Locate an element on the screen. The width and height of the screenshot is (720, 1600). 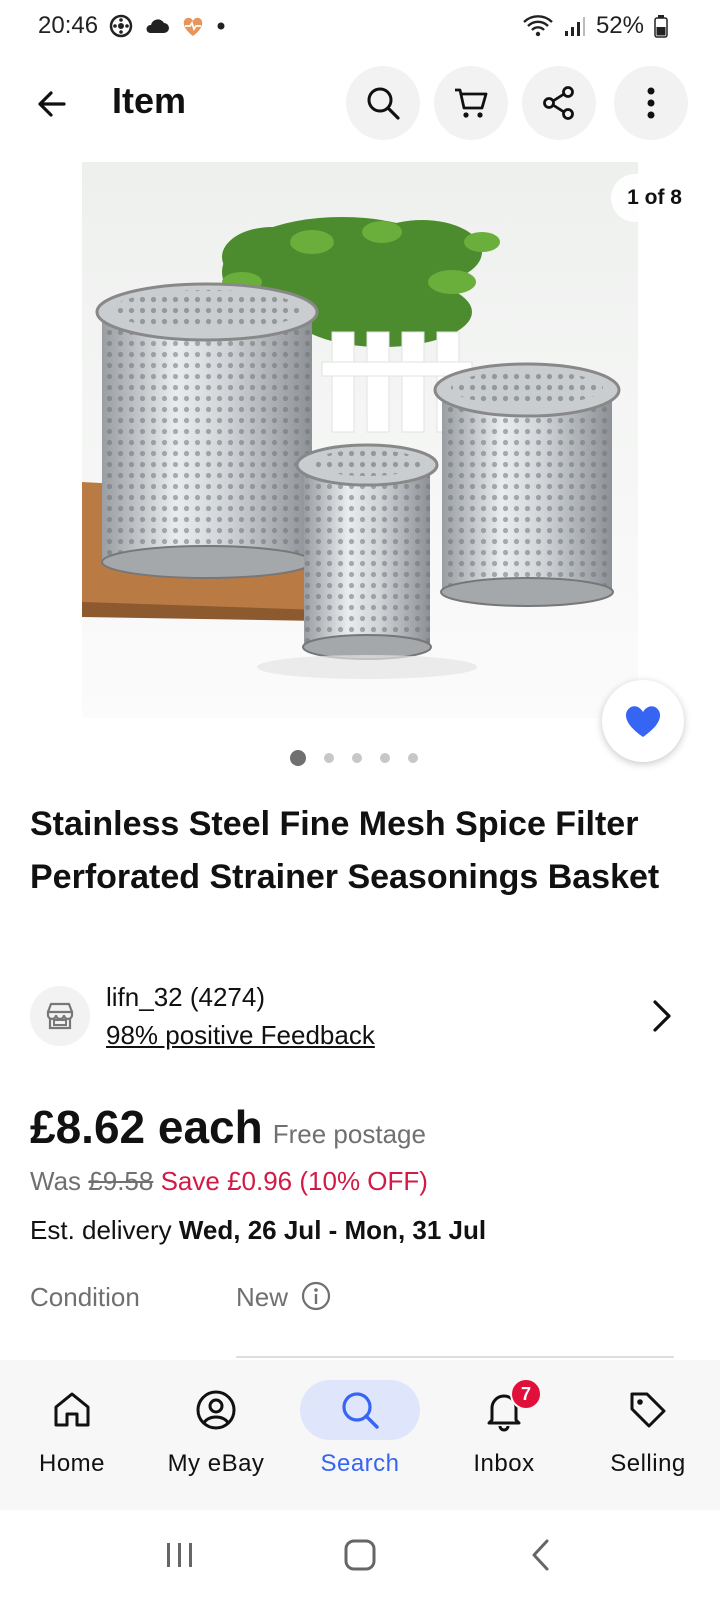
battery-percent: 52% is located at coordinates (619, 25).